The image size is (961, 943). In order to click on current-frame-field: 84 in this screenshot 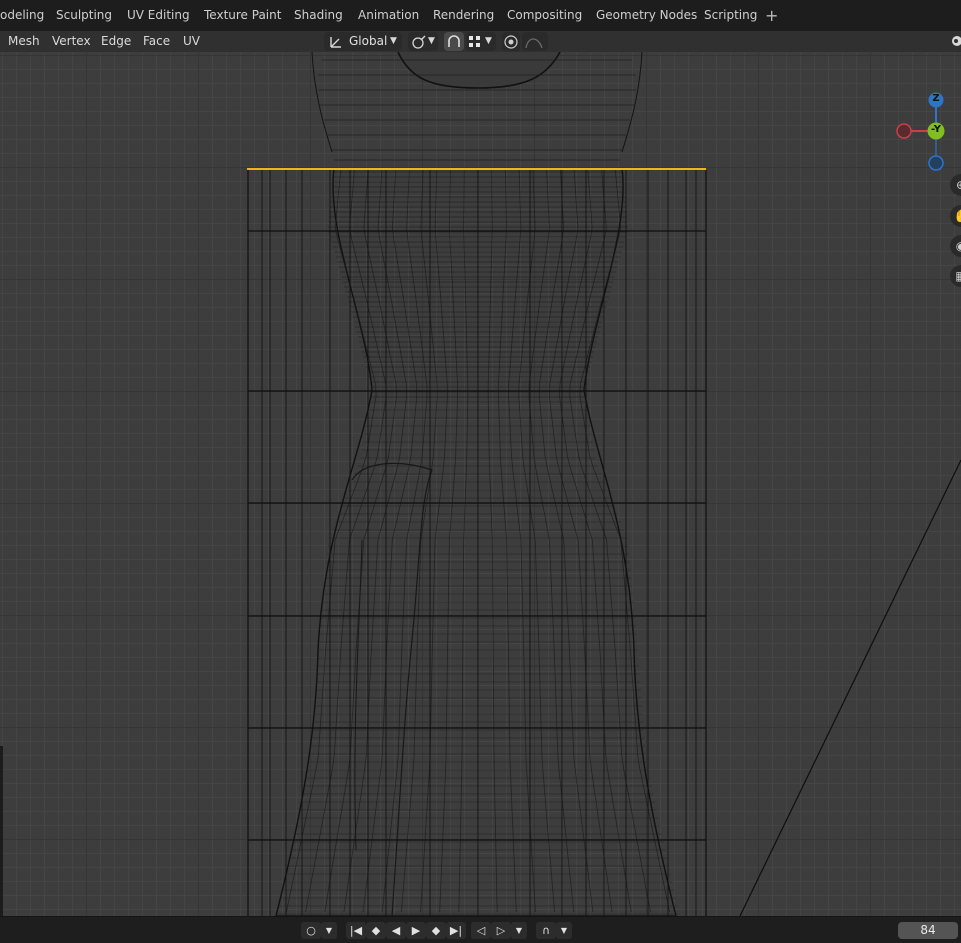, I will do `click(928, 930)`.